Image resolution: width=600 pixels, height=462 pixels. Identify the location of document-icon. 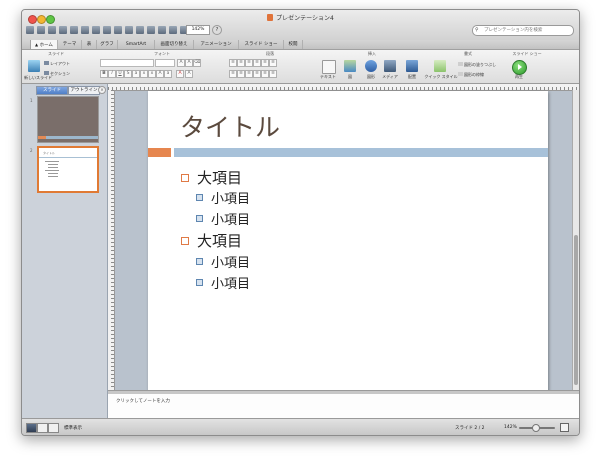
(270, 17).